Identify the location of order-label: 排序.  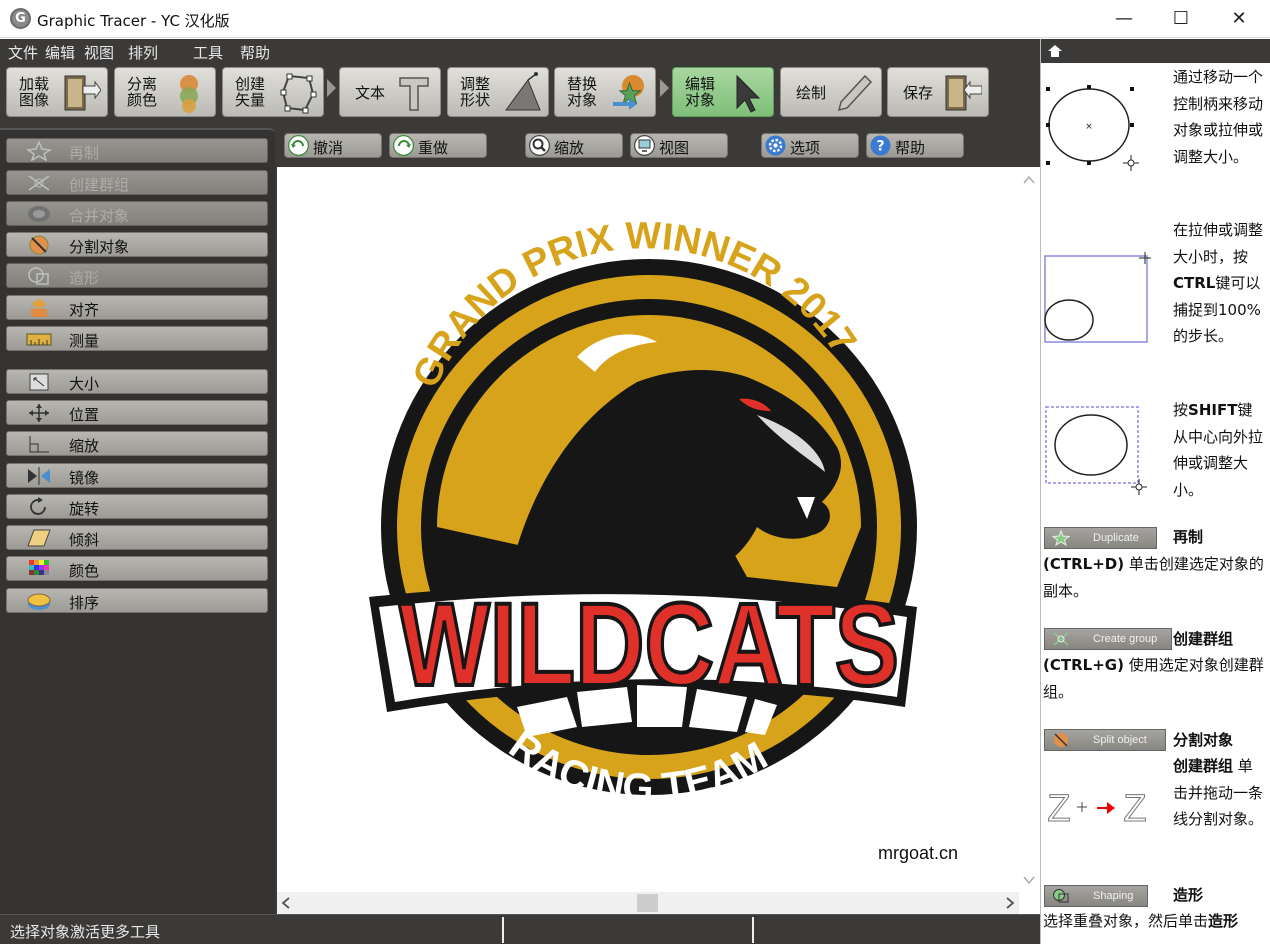
(84, 603).